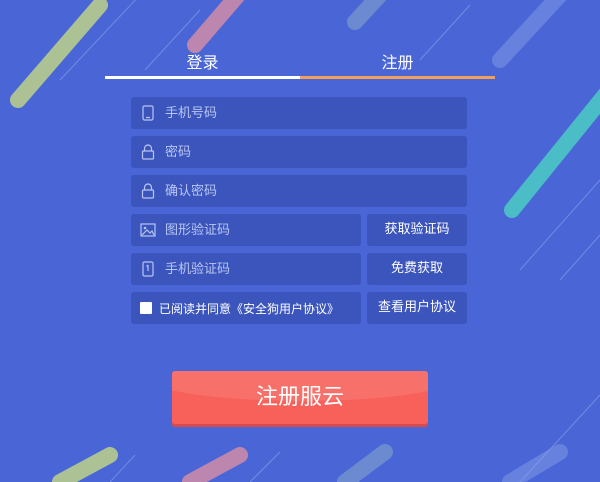  I want to click on tab-register-underline, so click(397, 77).